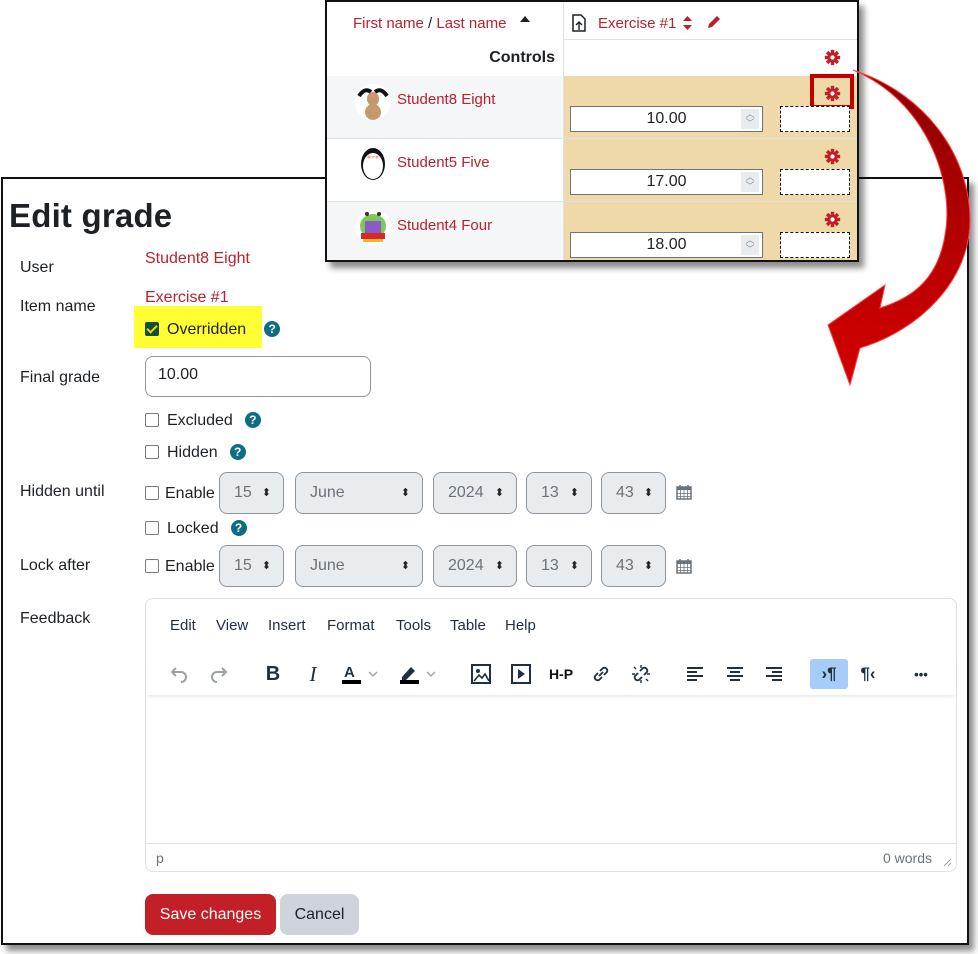 Image resolution: width=978 pixels, height=954 pixels. I want to click on unlink-icon, so click(641, 674).